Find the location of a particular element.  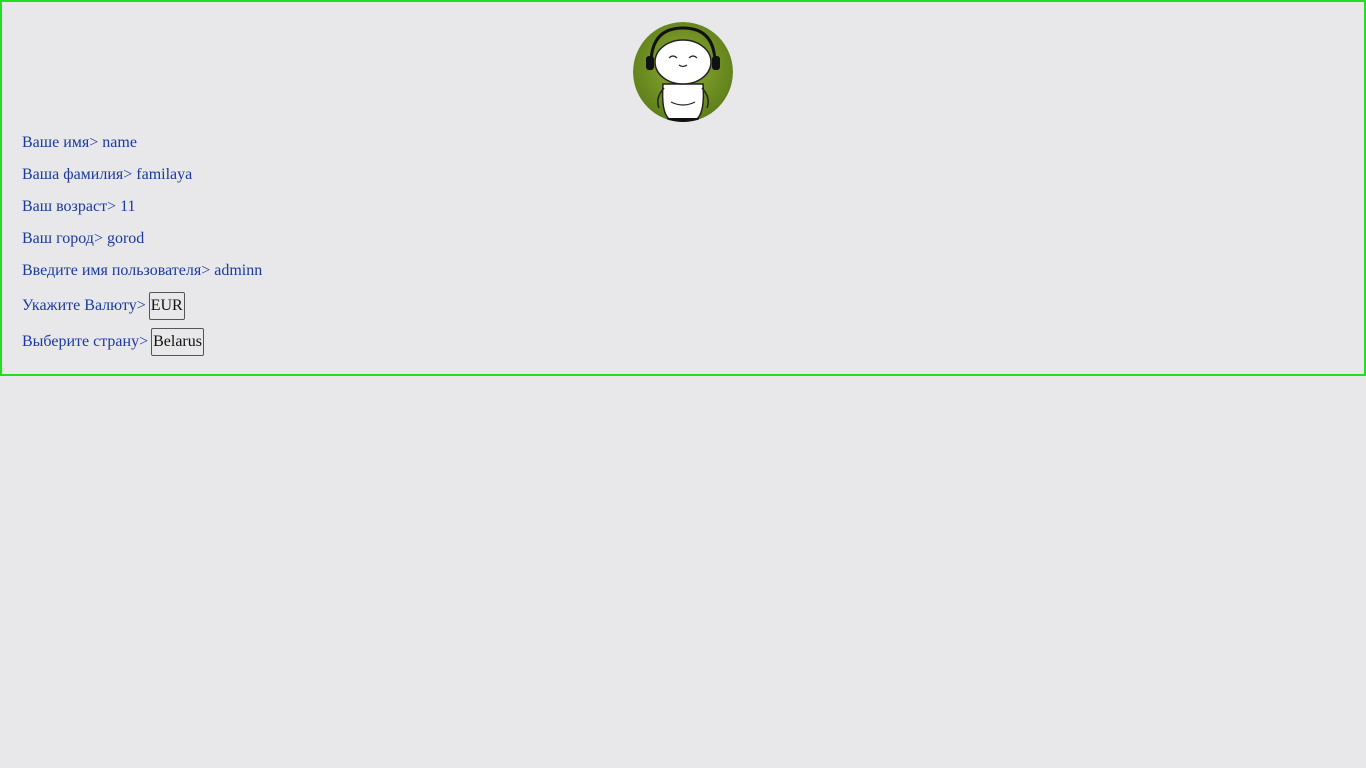

age-label: Ваш возраст> is located at coordinates (69, 206).